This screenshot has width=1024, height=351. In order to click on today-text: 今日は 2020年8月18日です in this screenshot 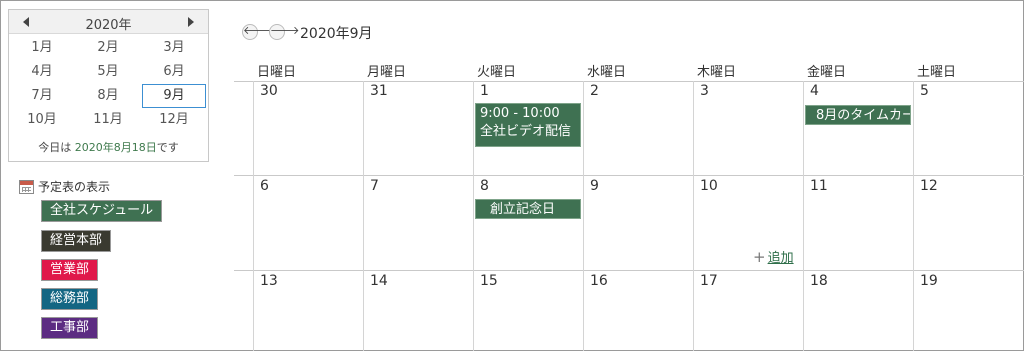, I will do `click(108, 147)`.